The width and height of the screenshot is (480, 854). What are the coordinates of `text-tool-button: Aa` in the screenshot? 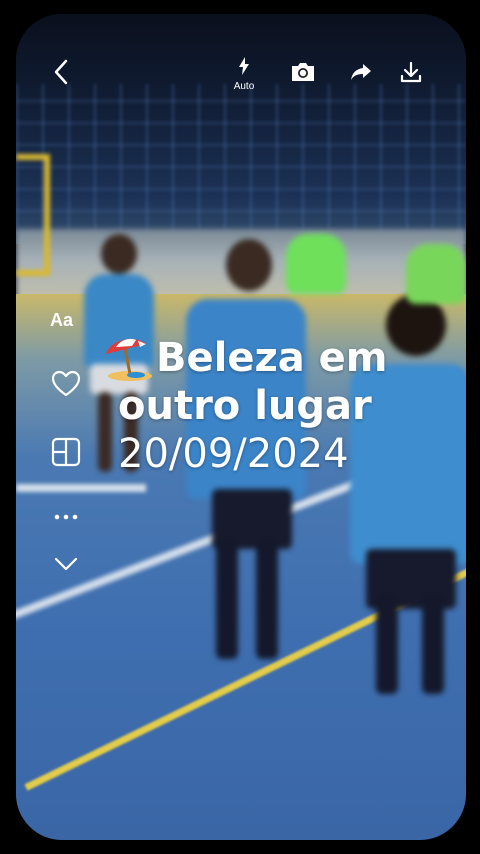 It's located at (69, 320).